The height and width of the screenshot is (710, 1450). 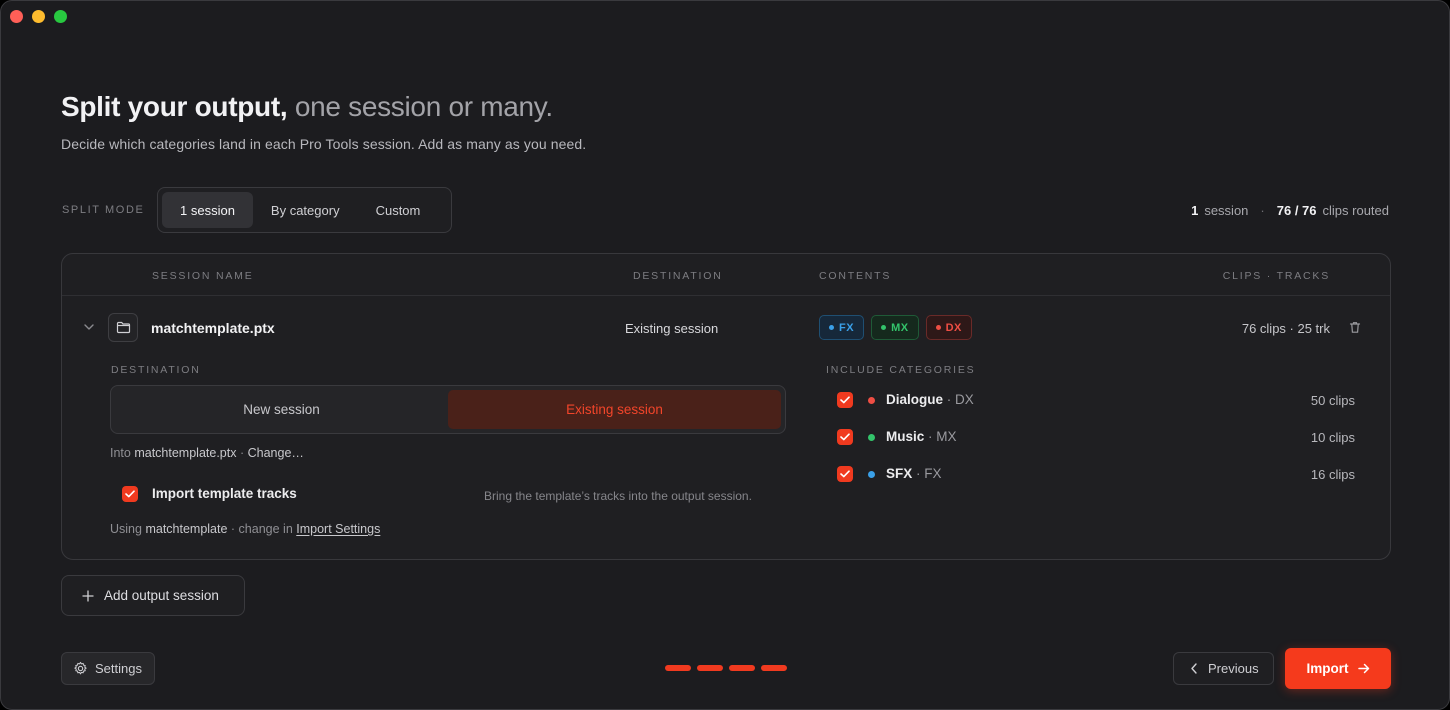 I want to click on include-categories-label: INCLUDE CATEGORIES, so click(x=901, y=370).